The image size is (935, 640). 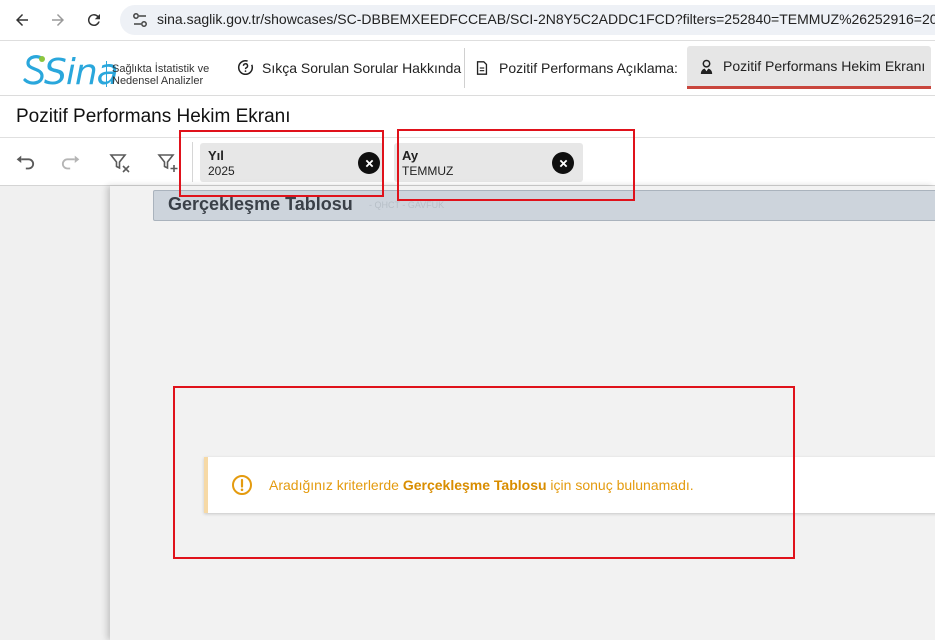 What do you see at coordinates (140, 20) in the screenshot?
I see `site-info-icon` at bounding box center [140, 20].